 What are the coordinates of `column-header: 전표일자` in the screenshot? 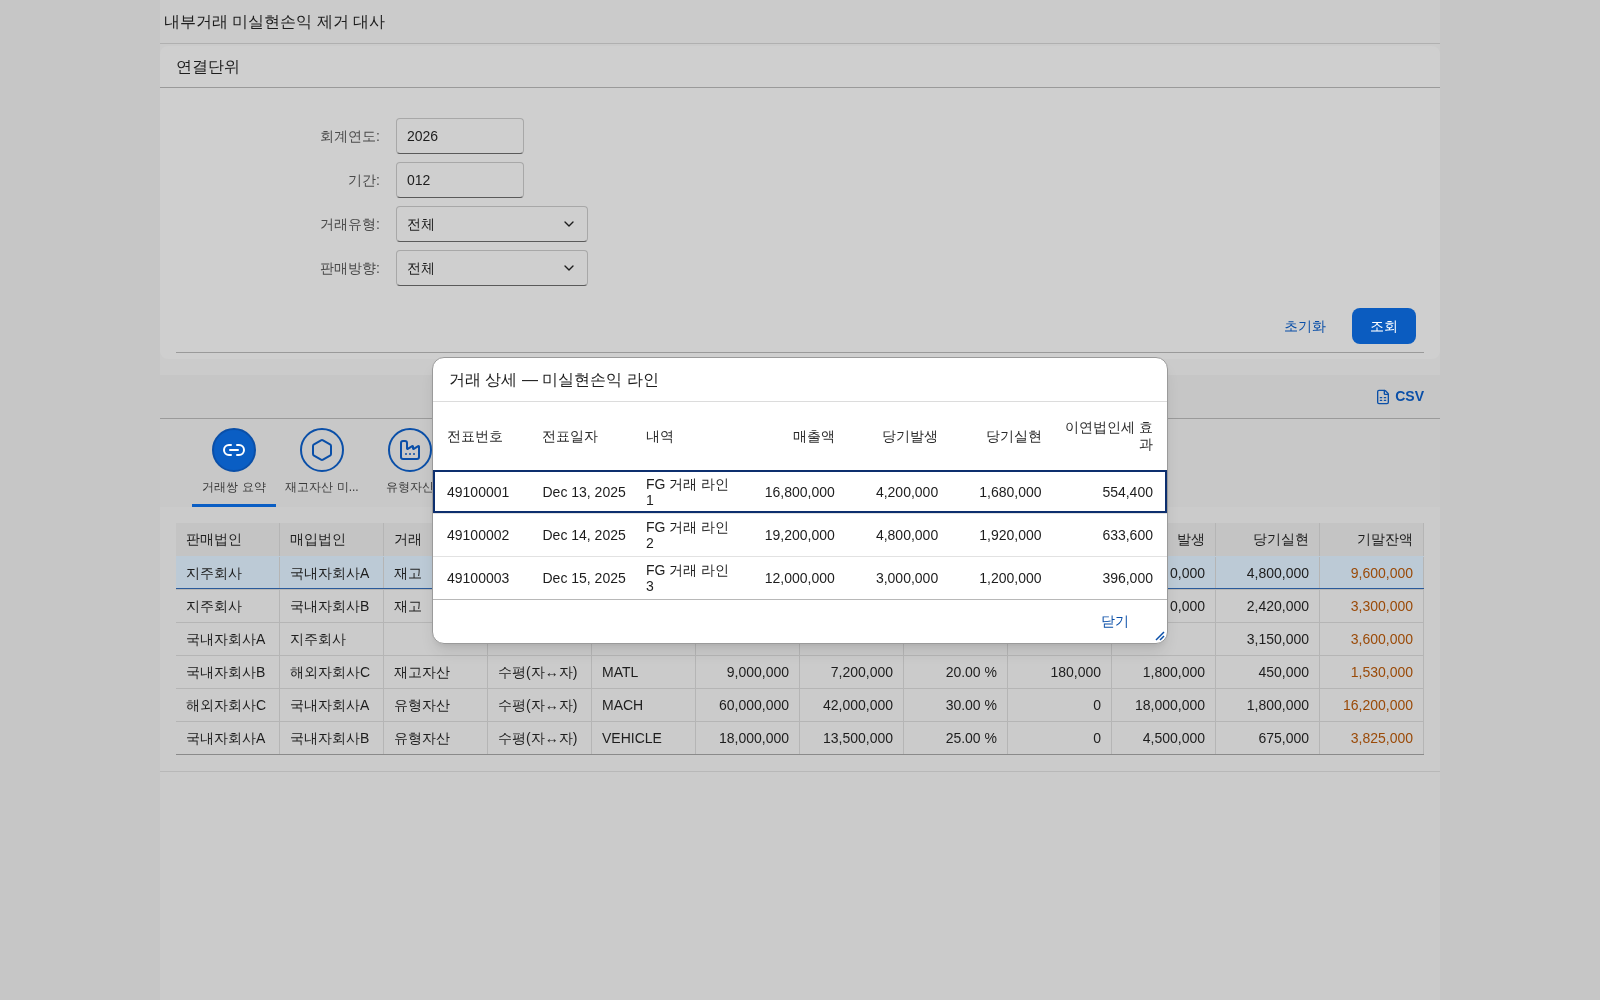 It's located at (570, 436).